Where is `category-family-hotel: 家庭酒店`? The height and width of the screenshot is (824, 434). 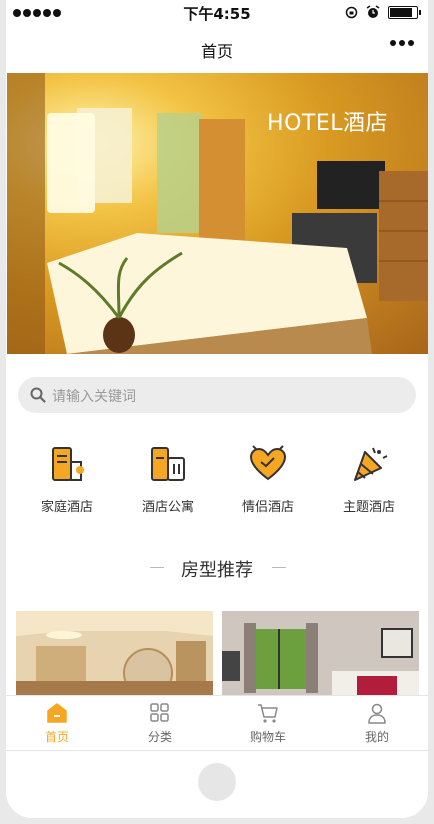 category-family-hotel: 家庭酒店 is located at coordinates (67, 479).